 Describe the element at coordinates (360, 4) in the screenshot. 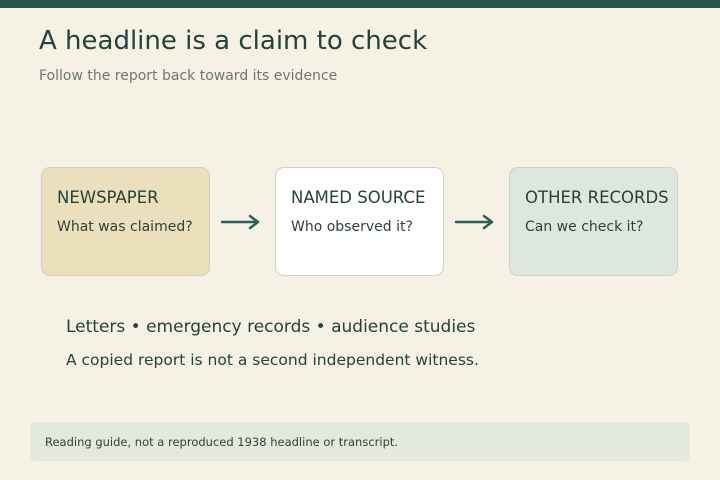

I see `top-accent-bar` at that location.